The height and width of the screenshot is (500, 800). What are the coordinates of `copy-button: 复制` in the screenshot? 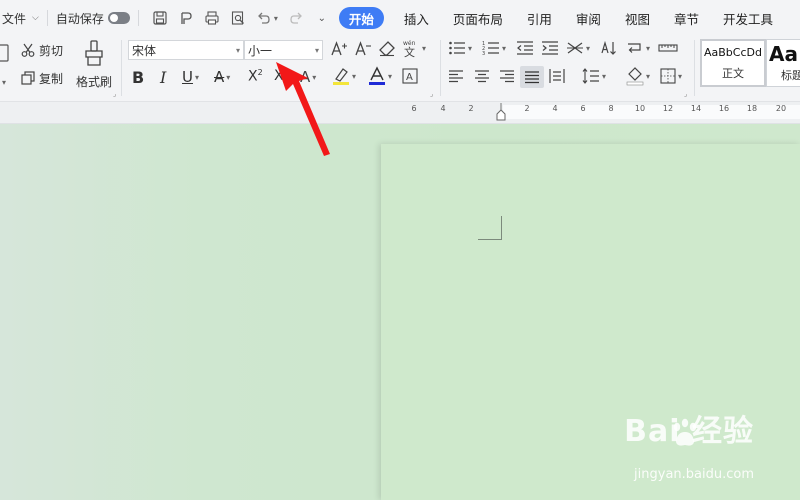 It's located at (41, 78).